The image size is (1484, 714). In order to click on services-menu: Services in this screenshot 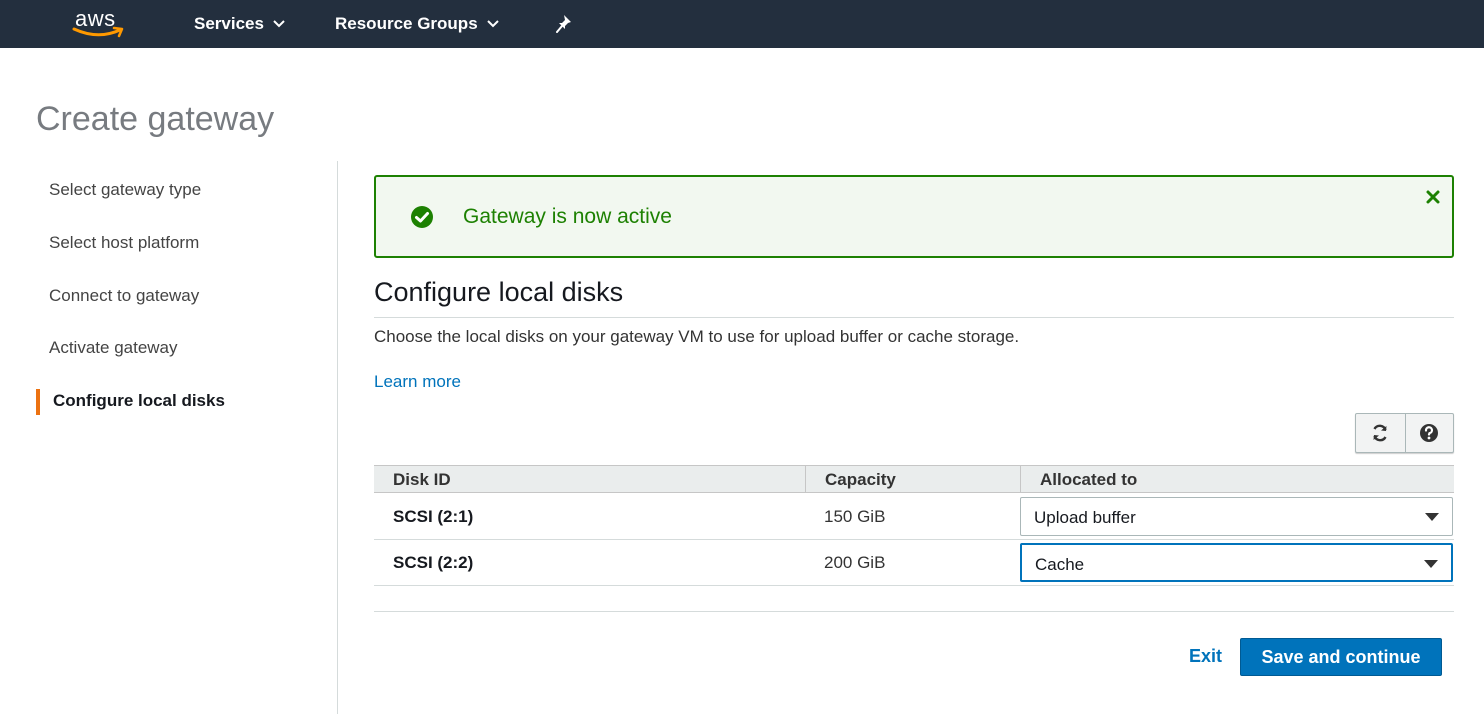, I will do `click(239, 24)`.